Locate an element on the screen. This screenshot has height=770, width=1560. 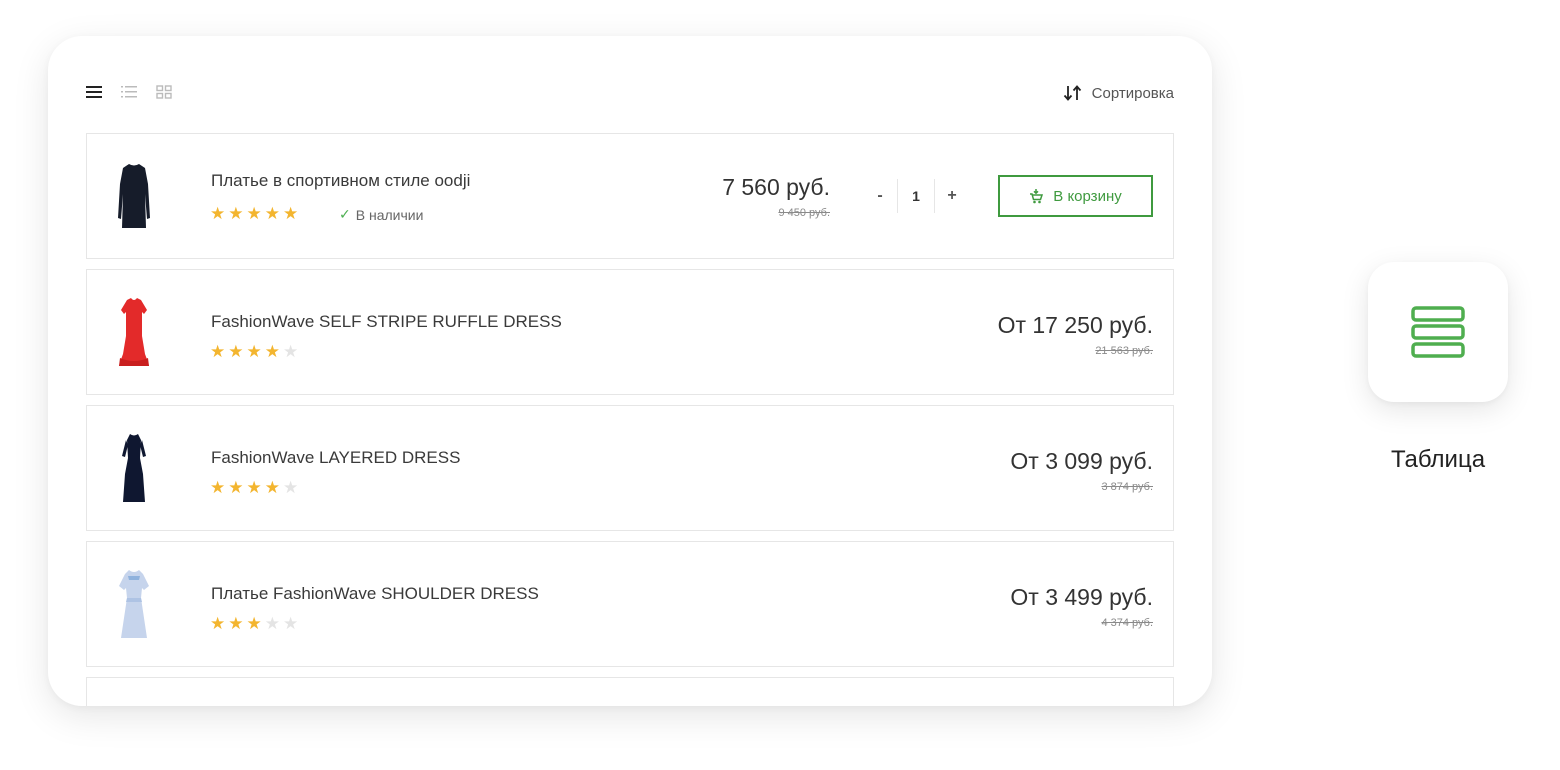
stock-status: ✓ В наличии is located at coordinates (381, 214).